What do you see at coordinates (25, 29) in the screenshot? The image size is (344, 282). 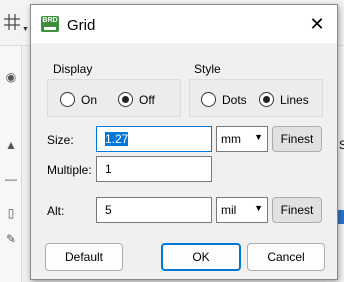 I see `dropdown-arrow-icon: ▼` at bounding box center [25, 29].